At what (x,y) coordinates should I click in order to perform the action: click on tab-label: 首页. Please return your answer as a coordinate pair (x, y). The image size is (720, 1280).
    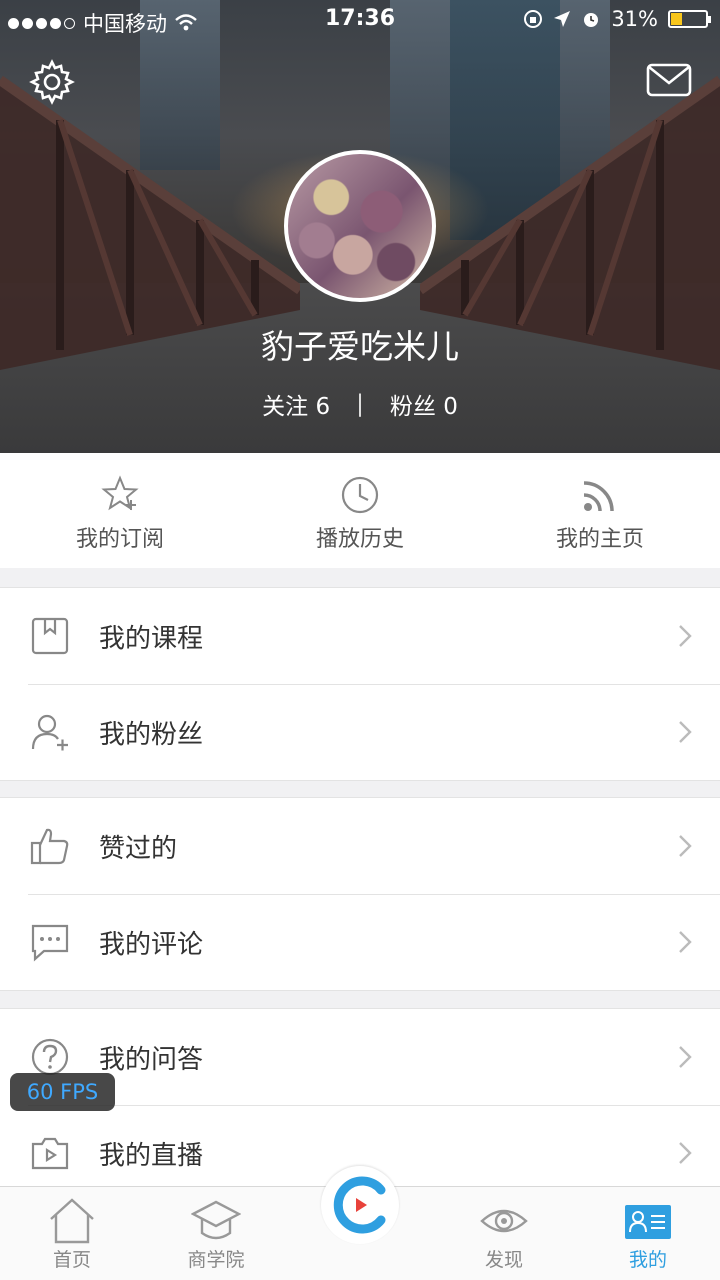
    Looking at the image, I should click on (71, 1260).